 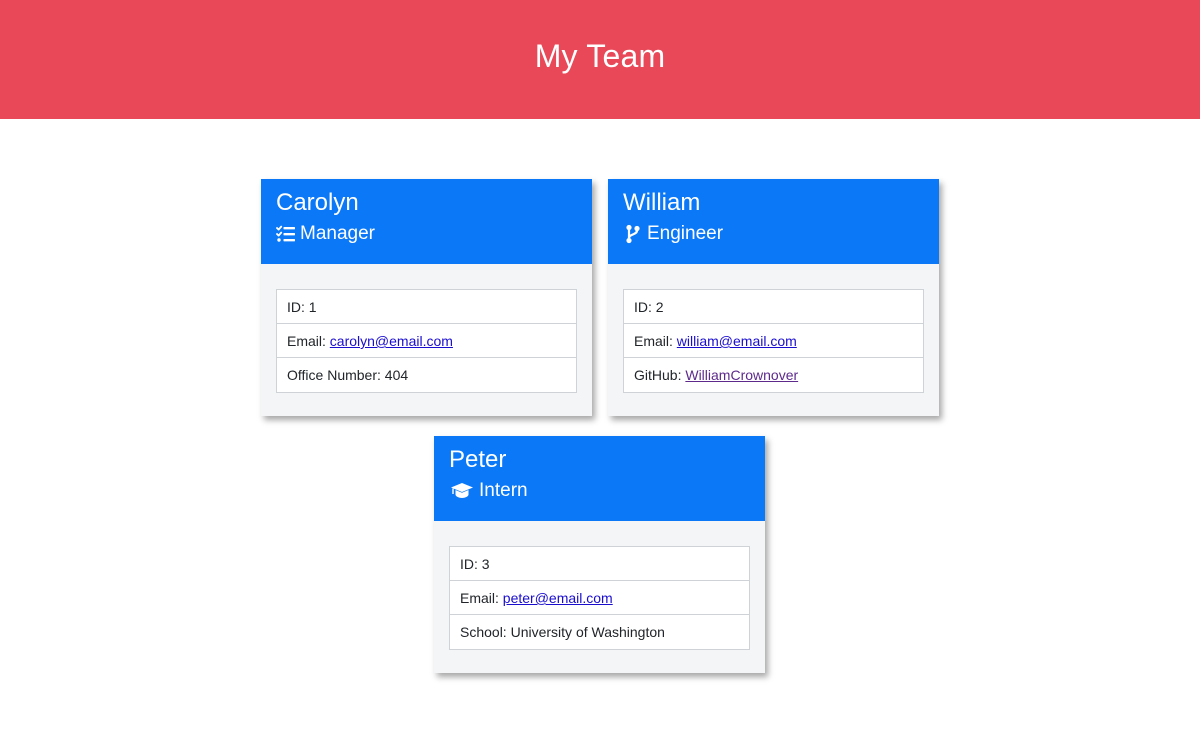 I want to click on info-email: Email: carolyn@email.com, so click(x=426, y=341).